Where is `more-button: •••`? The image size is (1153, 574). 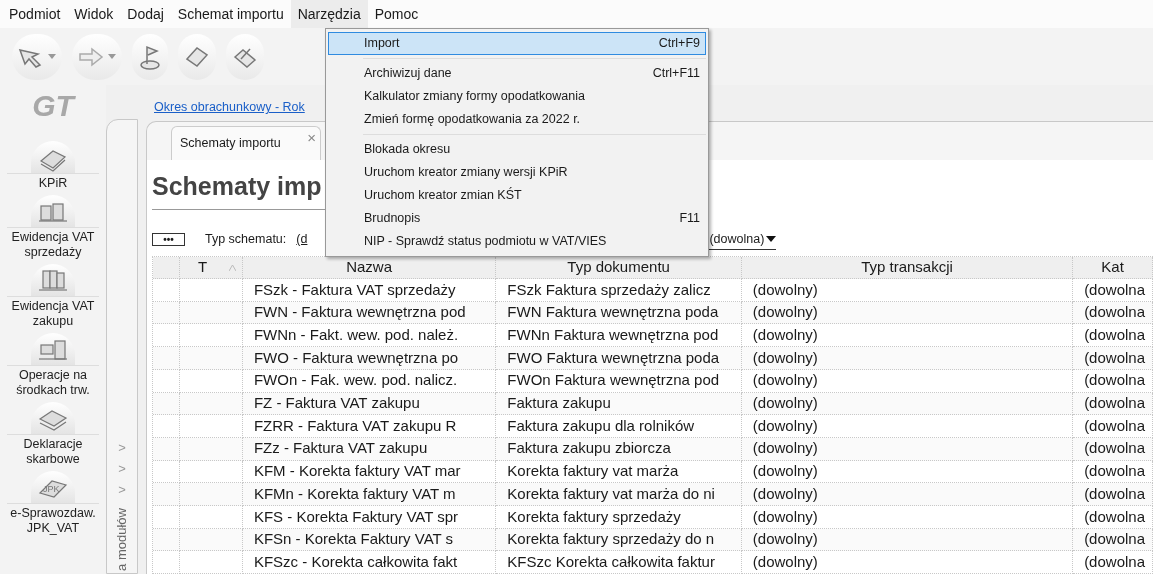 more-button: ••• is located at coordinates (168, 240).